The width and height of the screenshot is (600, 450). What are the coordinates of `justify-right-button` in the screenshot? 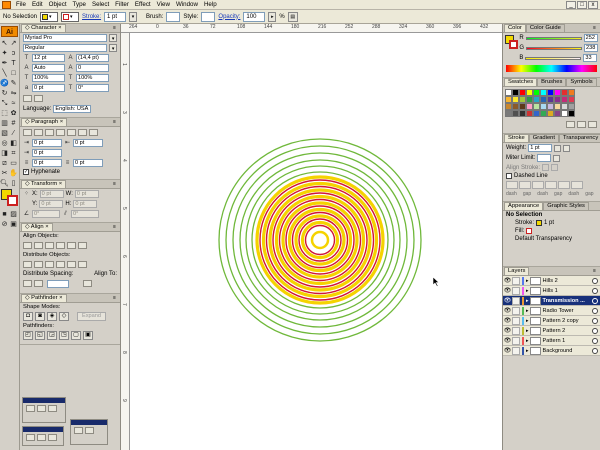 It's located at (82, 132).